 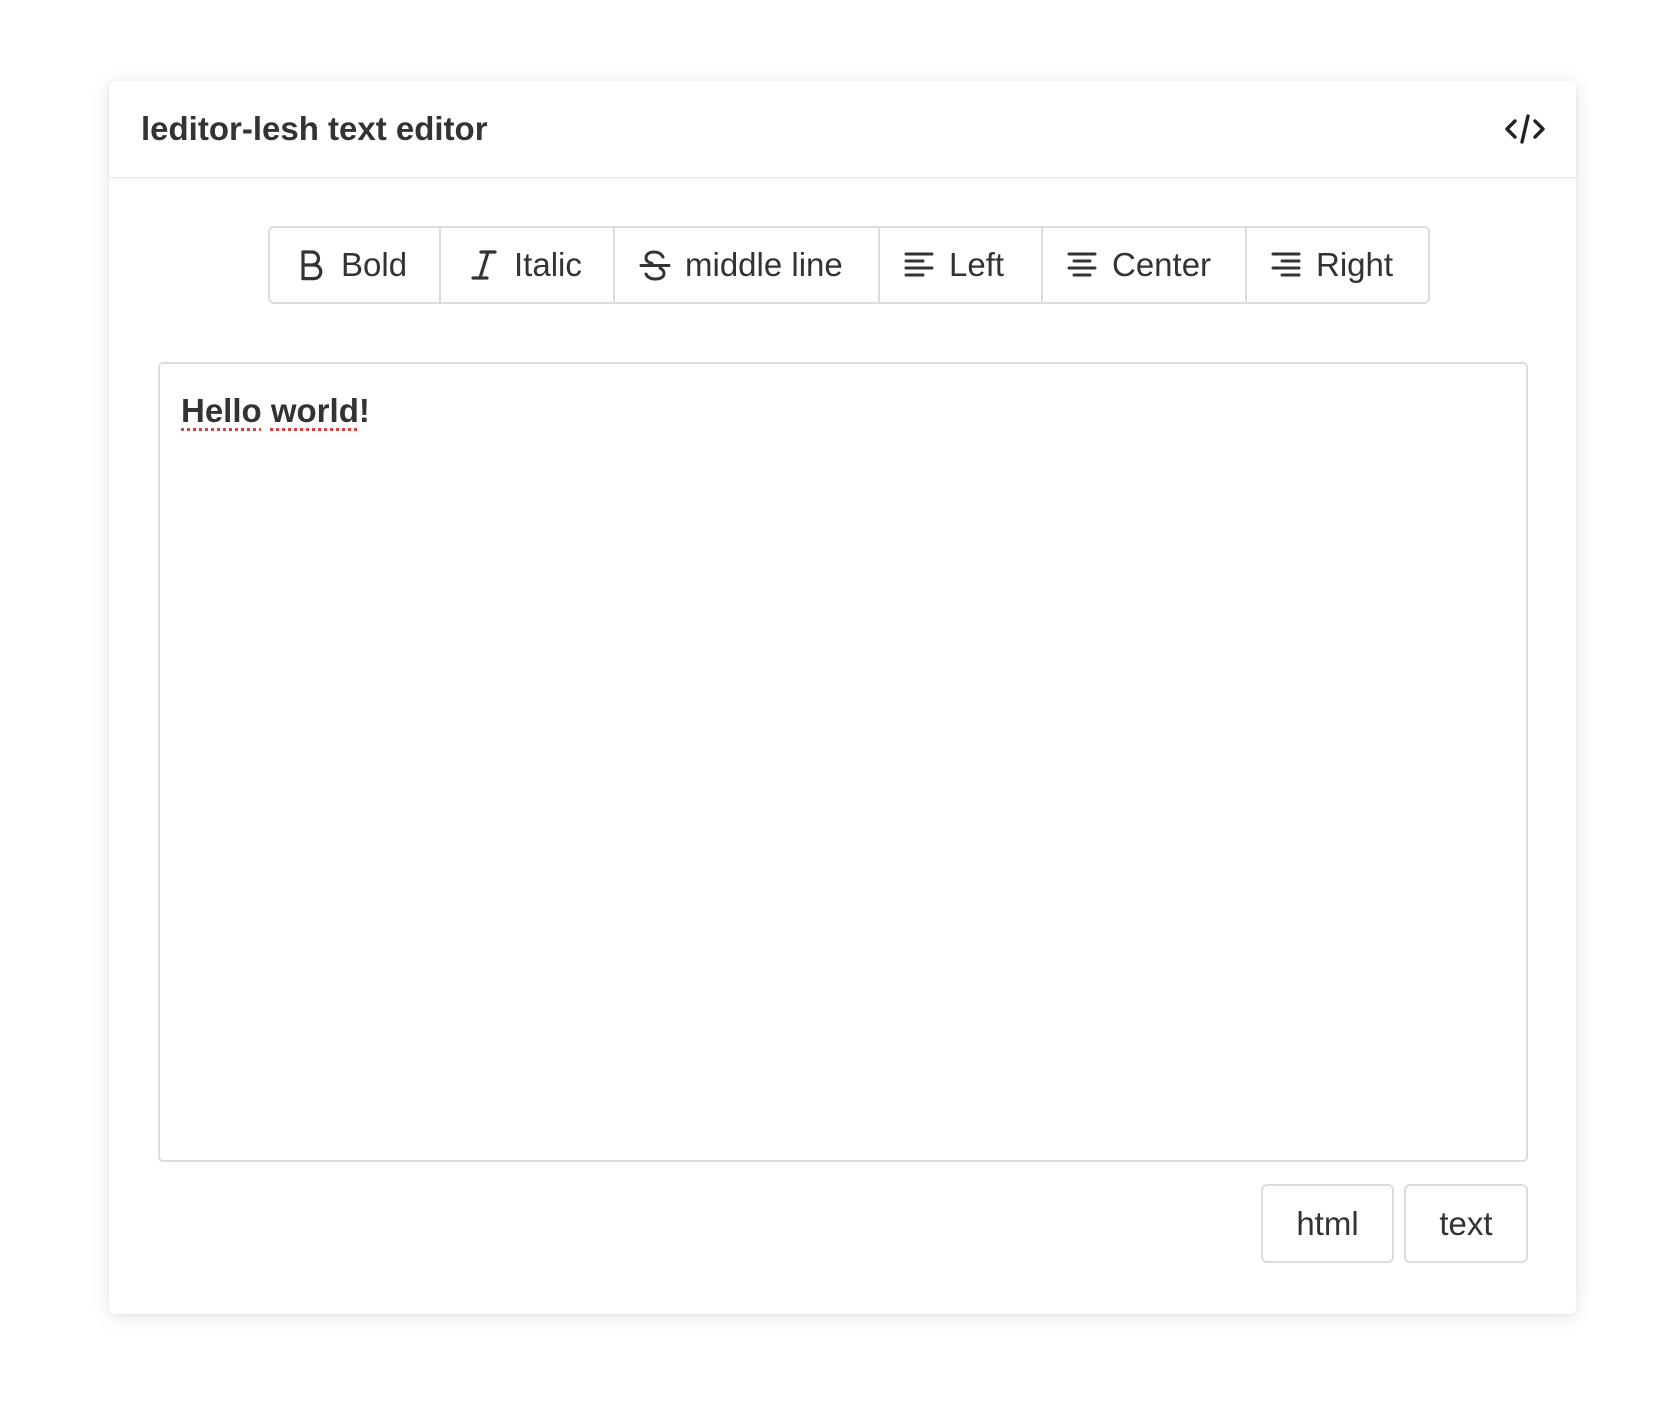 What do you see at coordinates (1327, 1223) in the screenshot?
I see `html-button: html` at bounding box center [1327, 1223].